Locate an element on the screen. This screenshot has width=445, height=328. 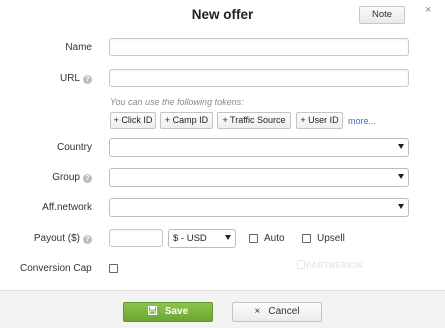
url-input is located at coordinates (259, 78).